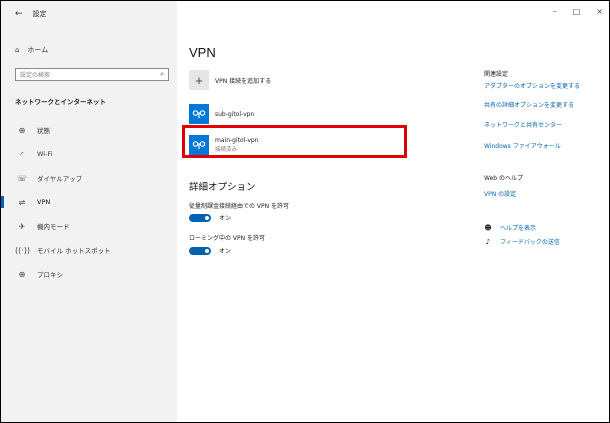 Image resolution: width=610 pixels, height=423 pixels. Describe the element at coordinates (599, 11) in the screenshot. I see `close-button: ×` at that location.